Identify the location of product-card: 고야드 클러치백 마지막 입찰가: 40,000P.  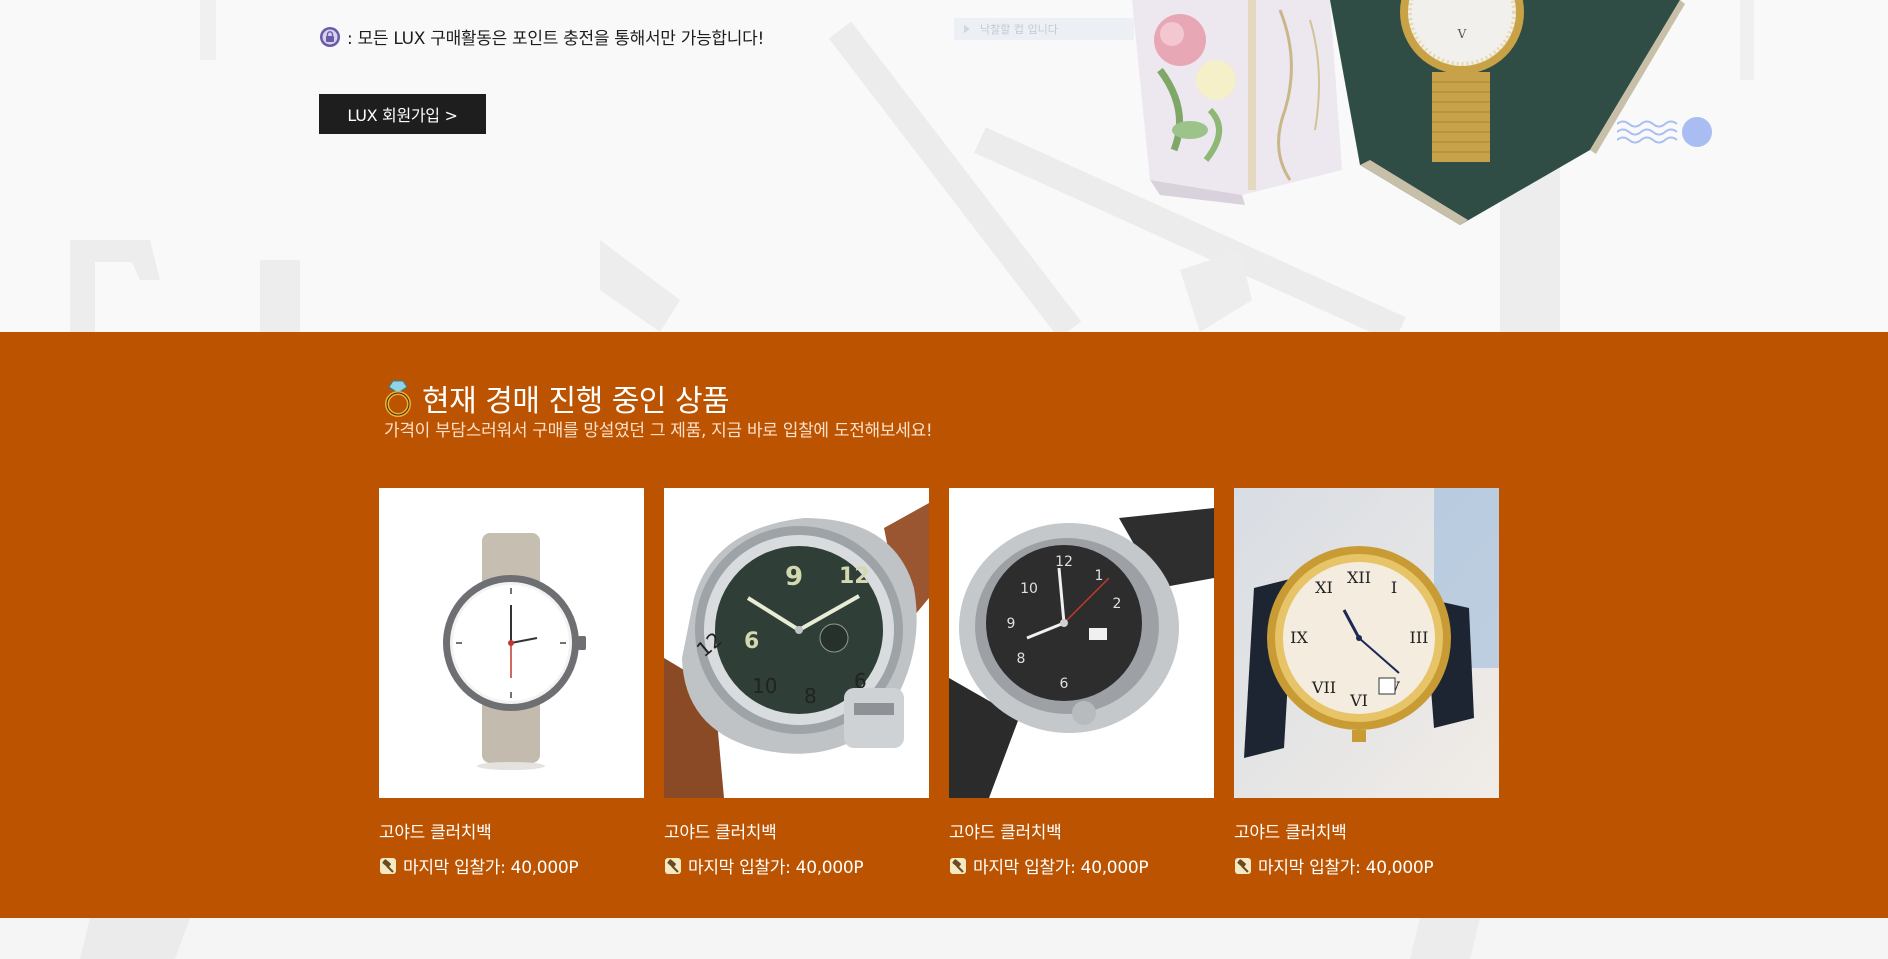
(511, 683).